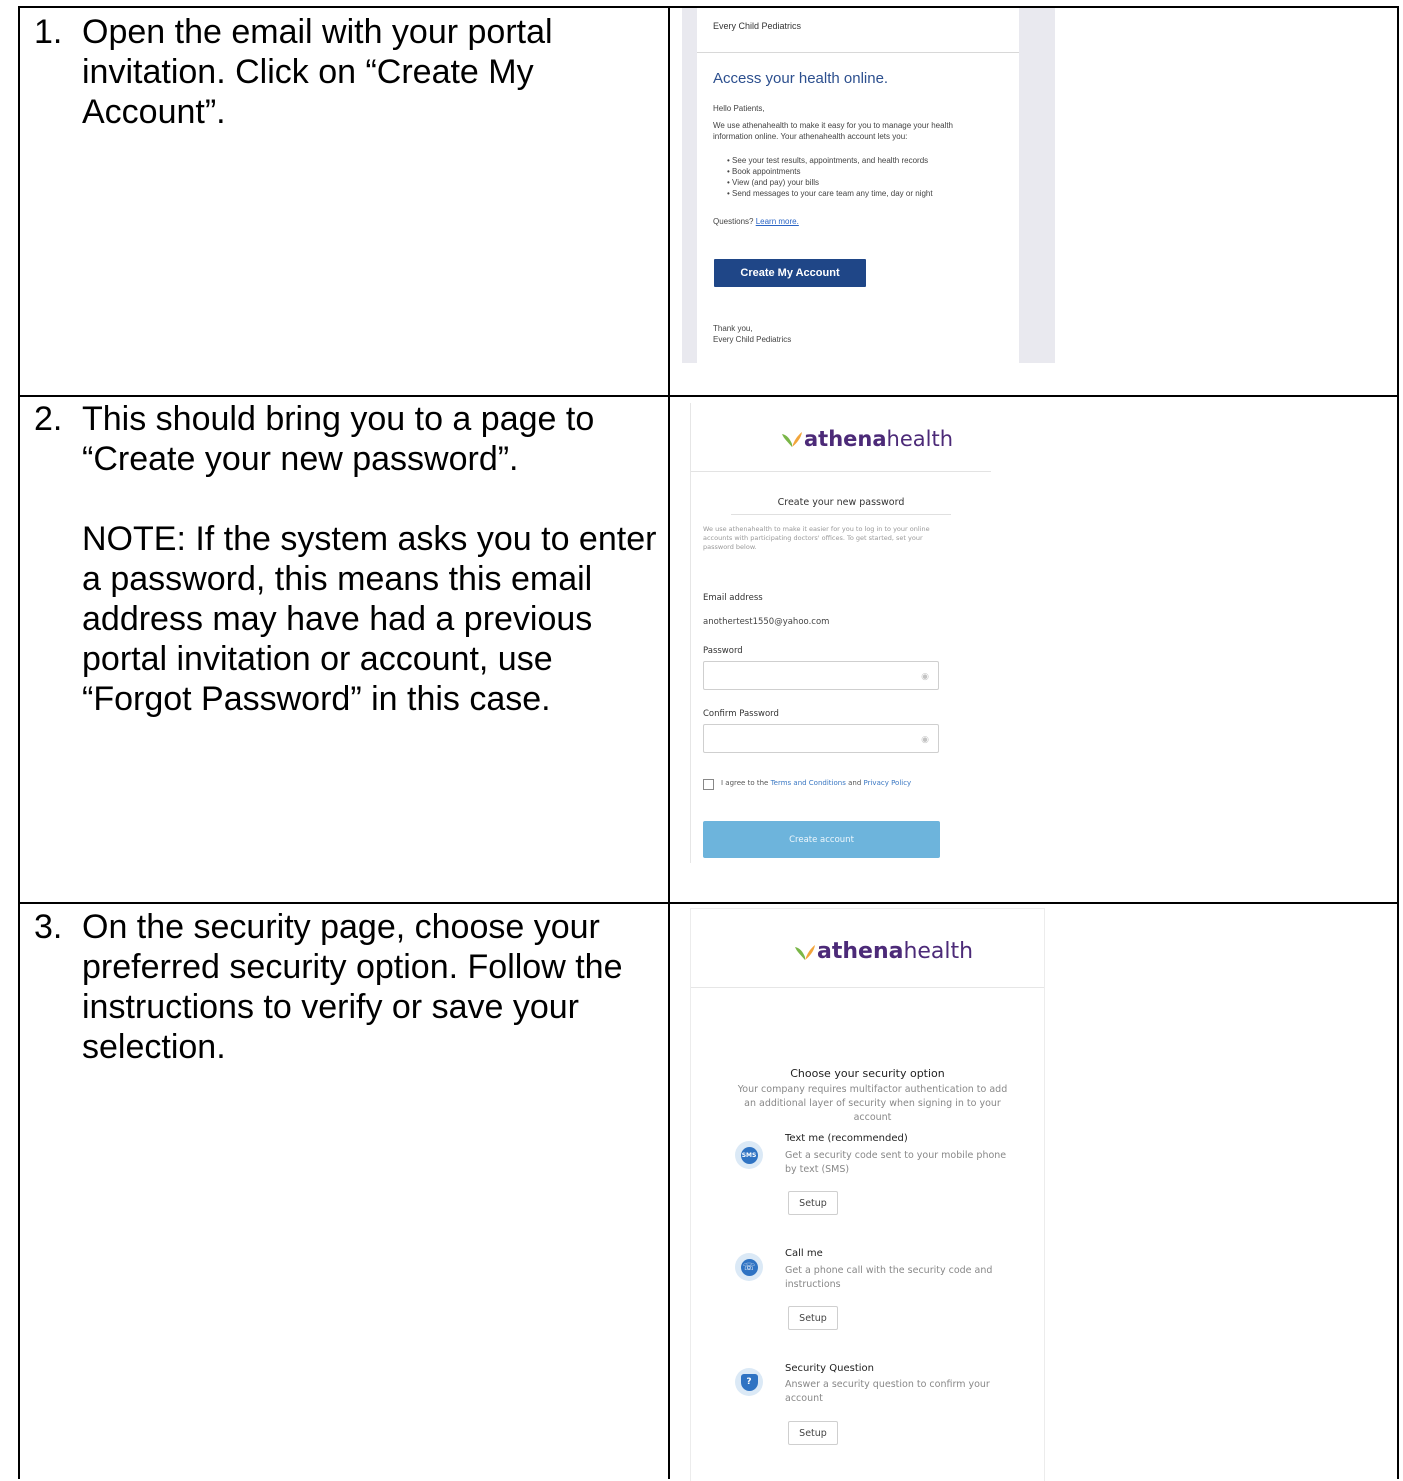  What do you see at coordinates (745, 783) in the screenshot?
I see `agree-prefix: I agree to the` at bounding box center [745, 783].